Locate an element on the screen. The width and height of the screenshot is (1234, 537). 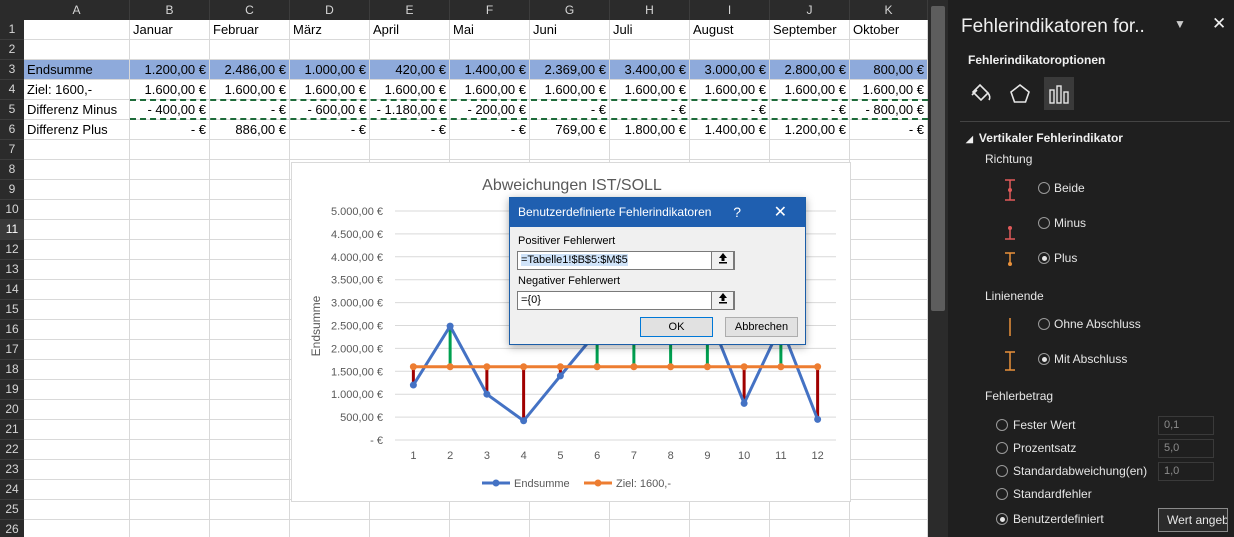
radio-fixed-value is located at coordinates (1002, 425).